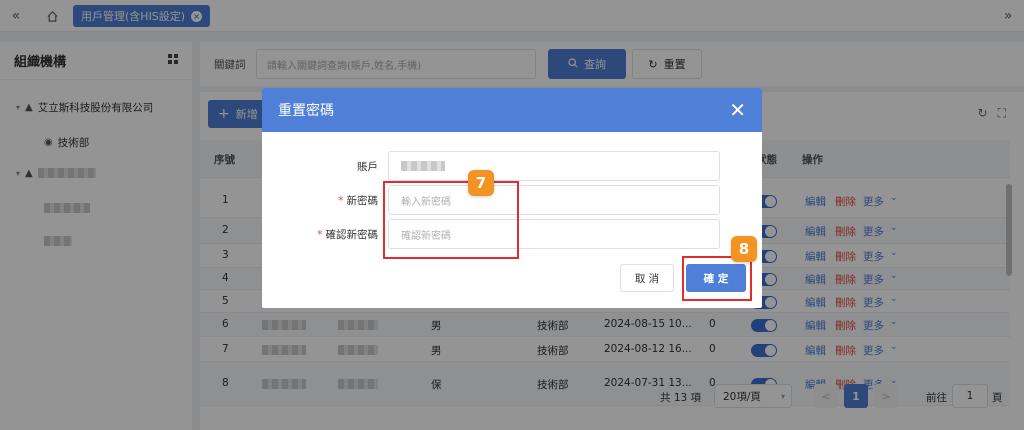  Describe the element at coordinates (451, 220) in the screenshot. I see `highlight-box-password-fields` at that location.